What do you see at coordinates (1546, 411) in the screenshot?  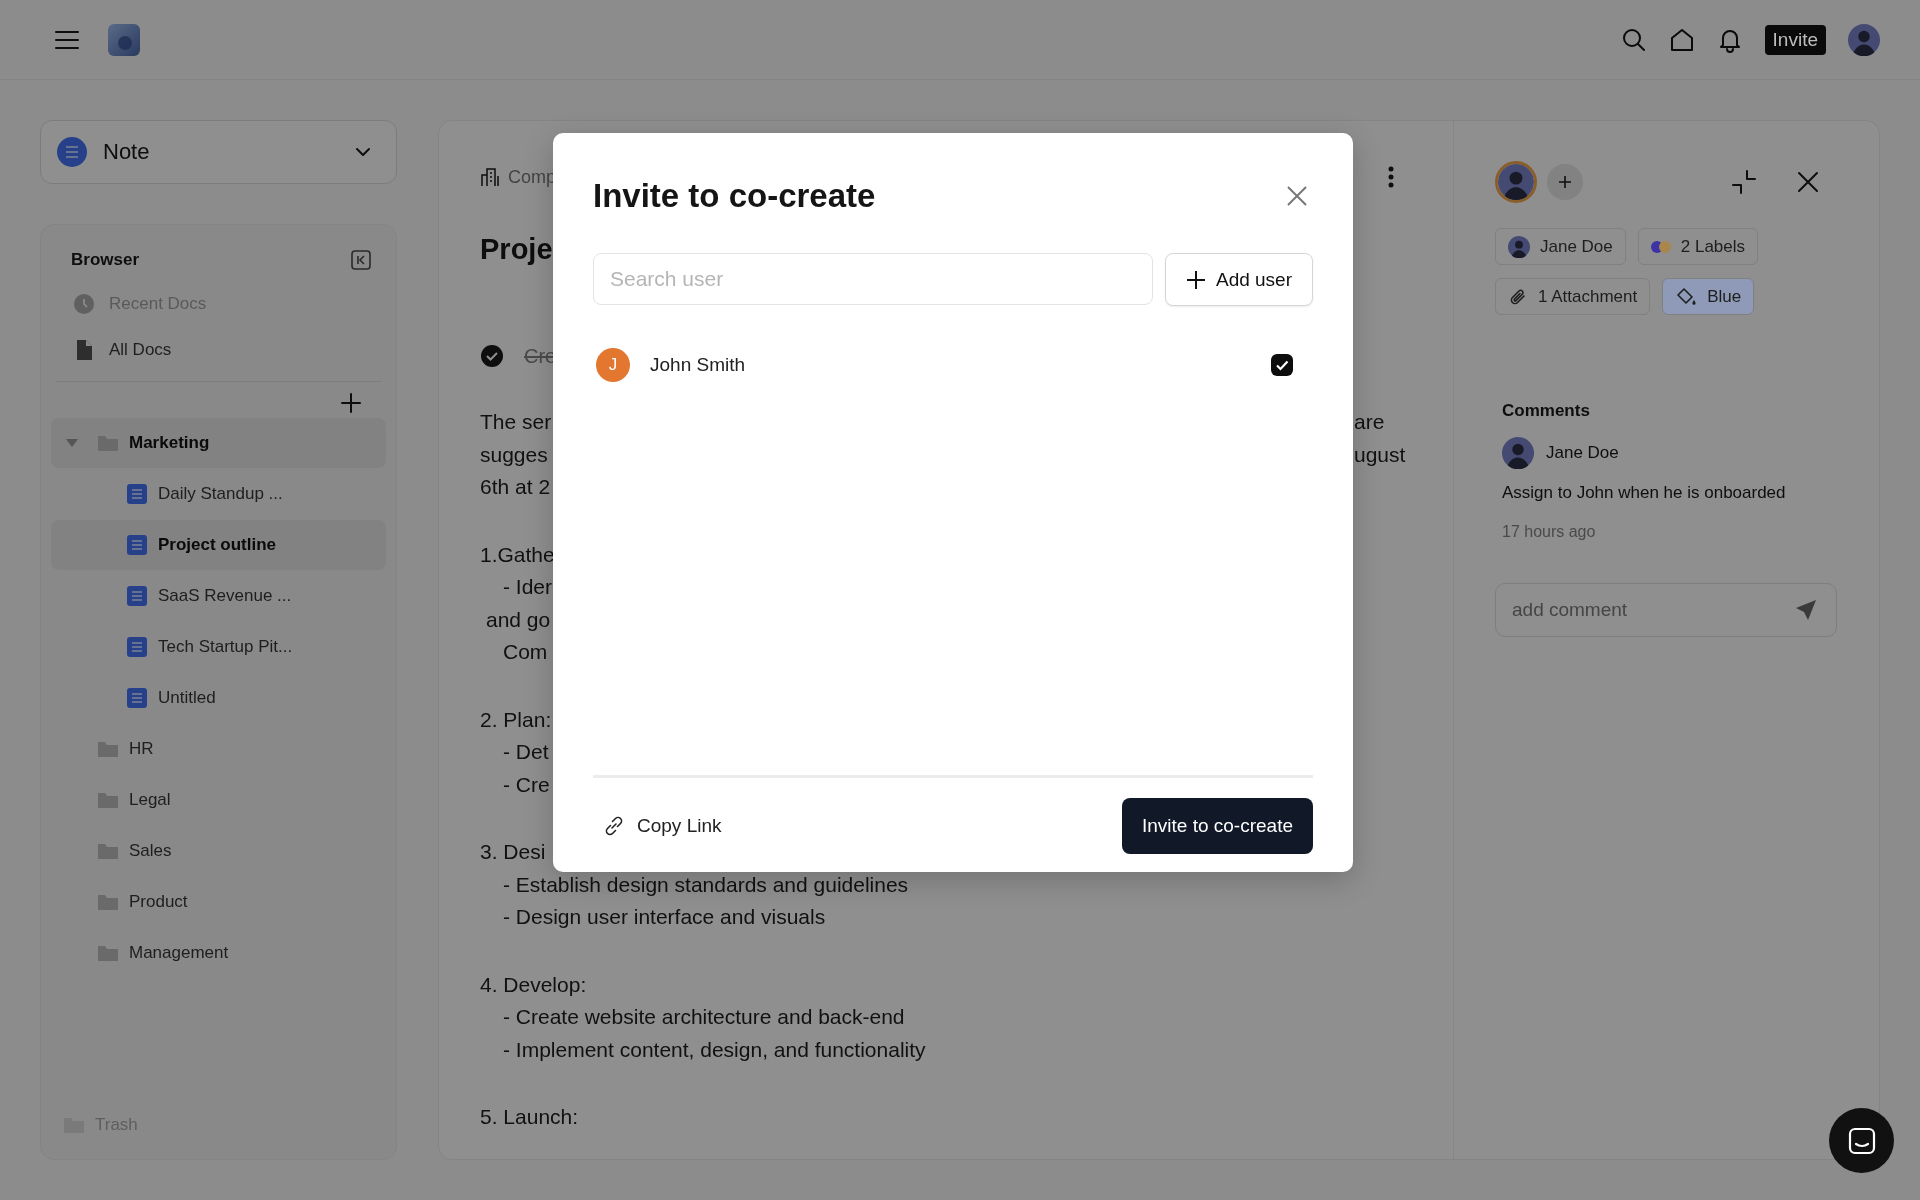 I see `comments-heading: Comments` at bounding box center [1546, 411].